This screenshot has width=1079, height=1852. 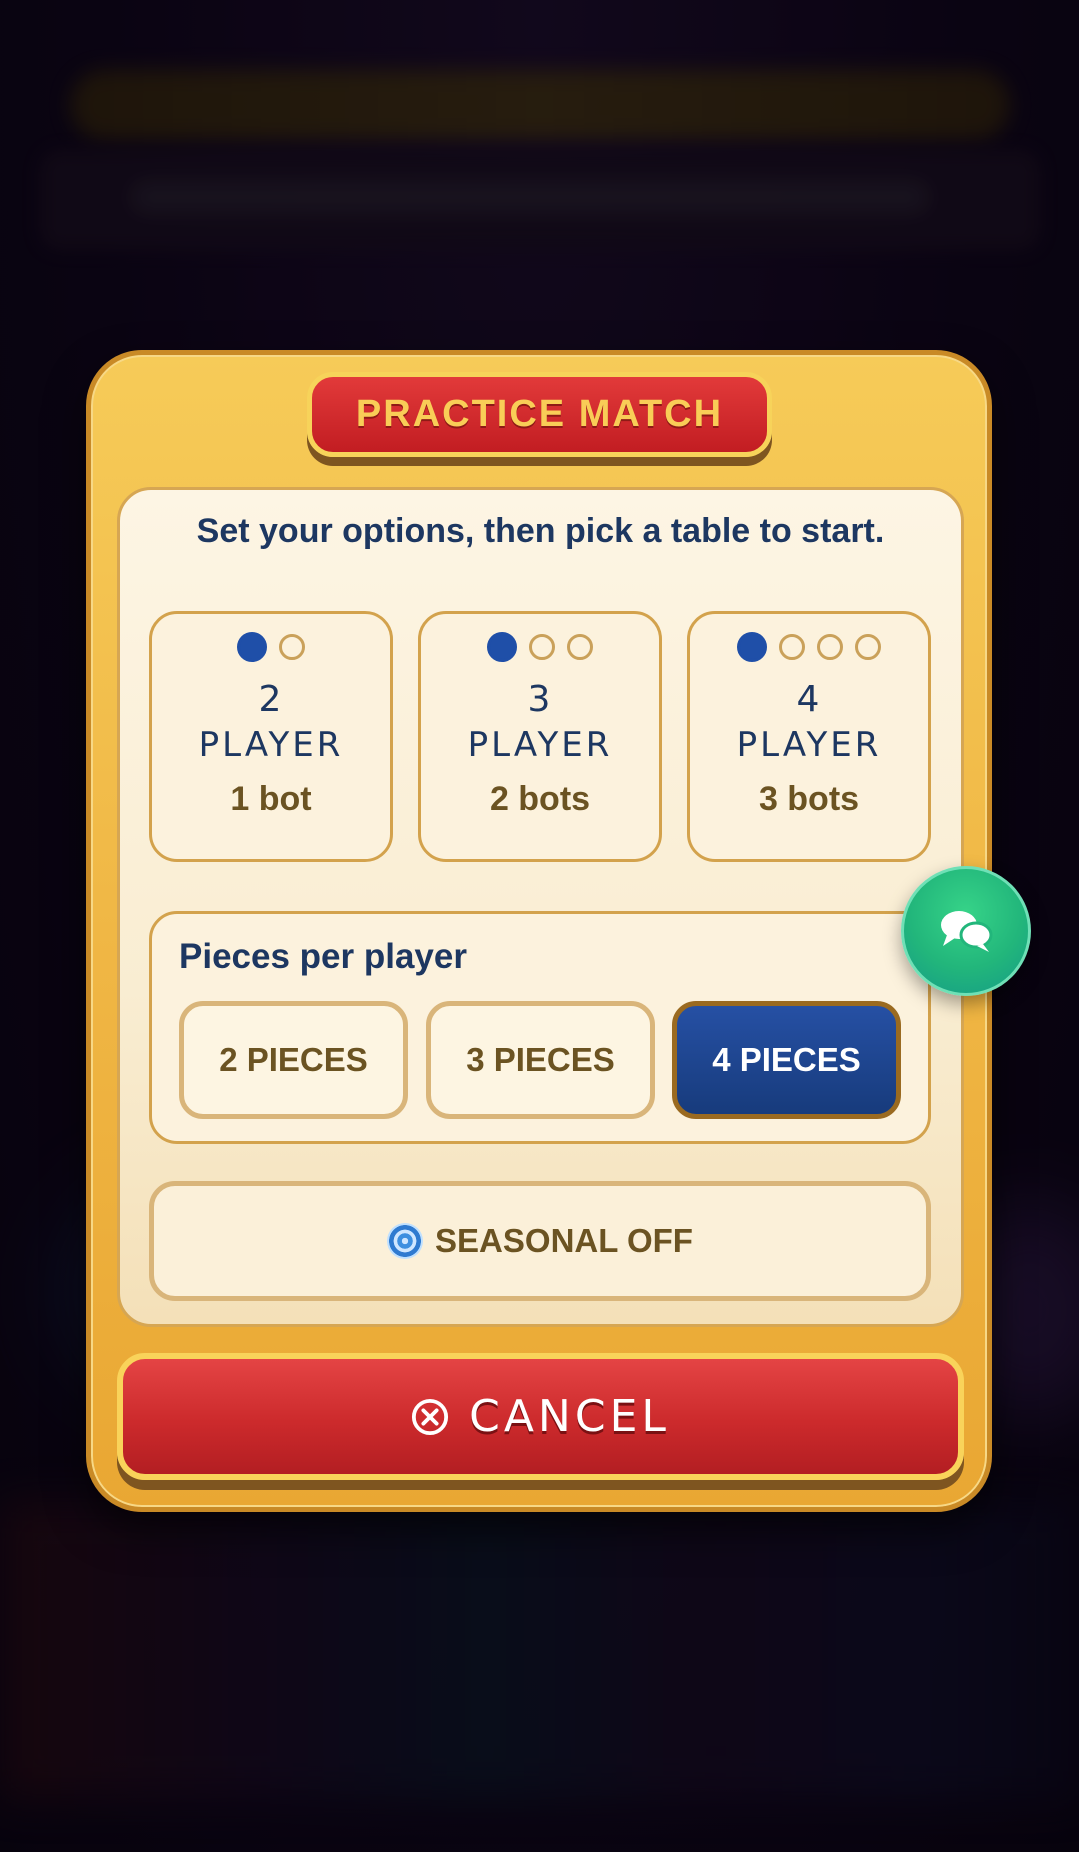 What do you see at coordinates (430, 1416) in the screenshot?
I see `close-circle-icon` at bounding box center [430, 1416].